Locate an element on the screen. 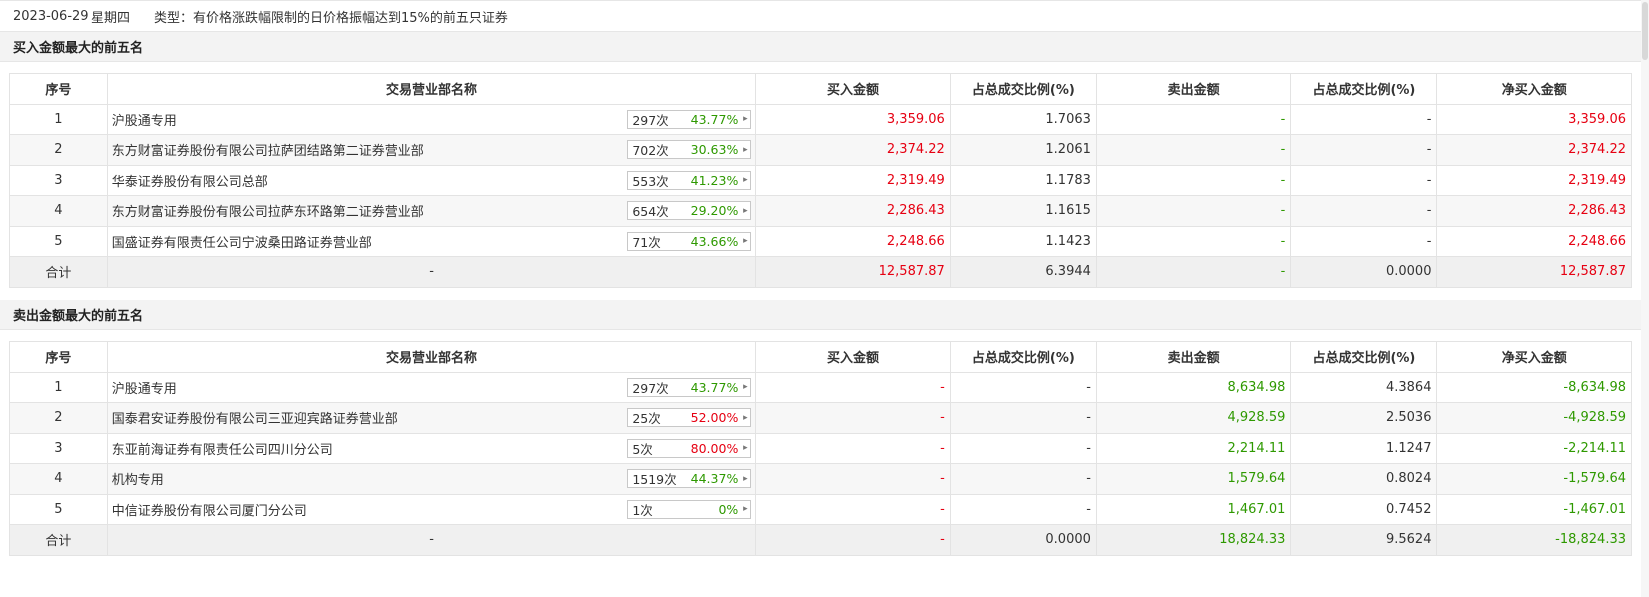 The height and width of the screenshot is (597, 1649). win-rate: 52.00% is located at coordinates (714, 417).